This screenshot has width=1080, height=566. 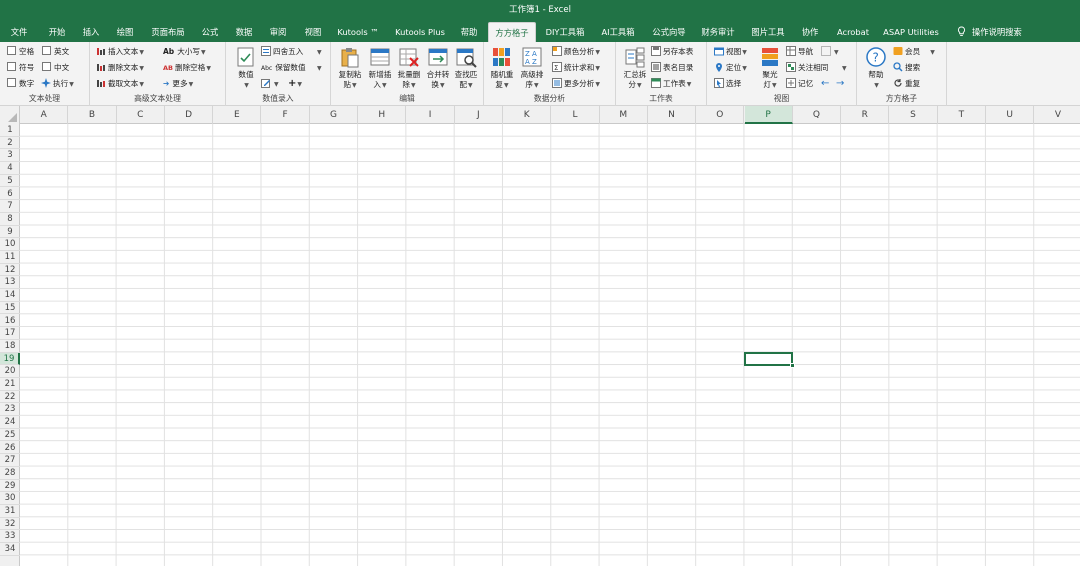 What do you see at coordinates (906, 84) in the screenshot?
I see `repeat-button: 重复` at bounding box center [906, 84].